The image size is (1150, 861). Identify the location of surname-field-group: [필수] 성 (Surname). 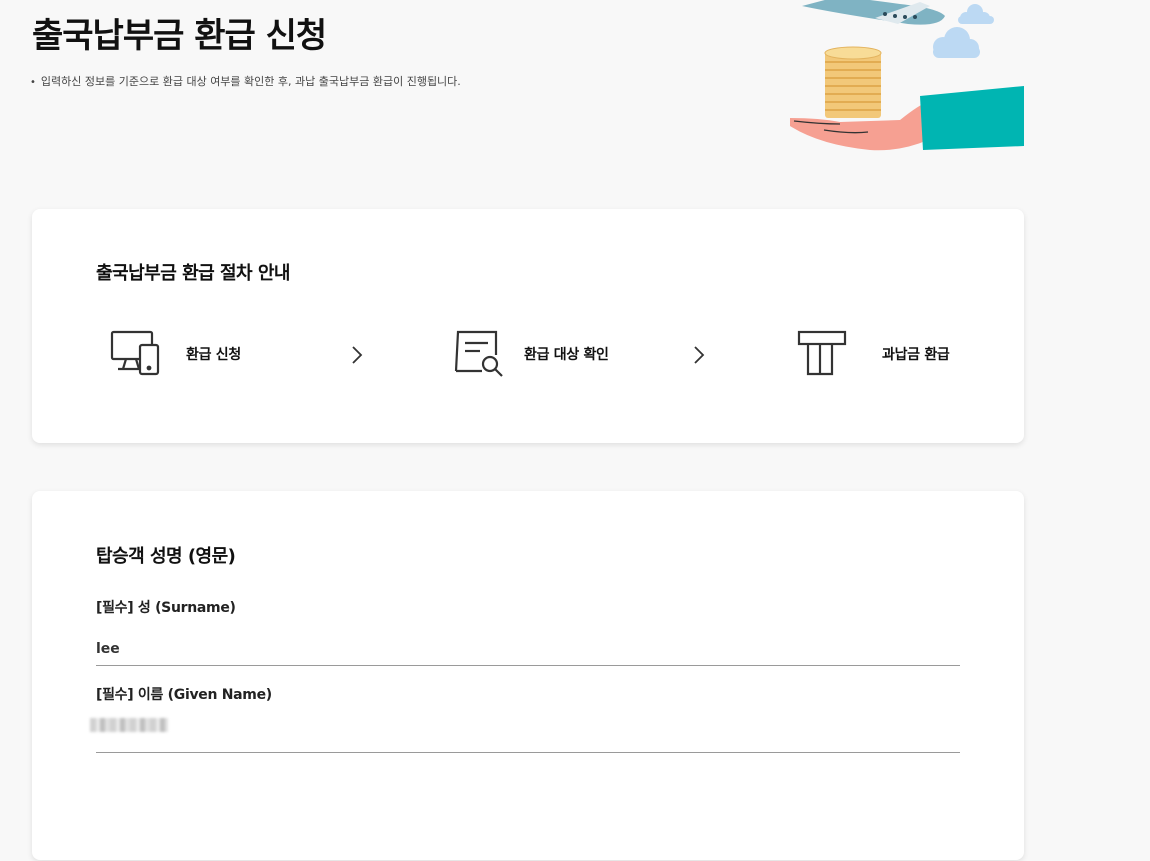
(528, 631).